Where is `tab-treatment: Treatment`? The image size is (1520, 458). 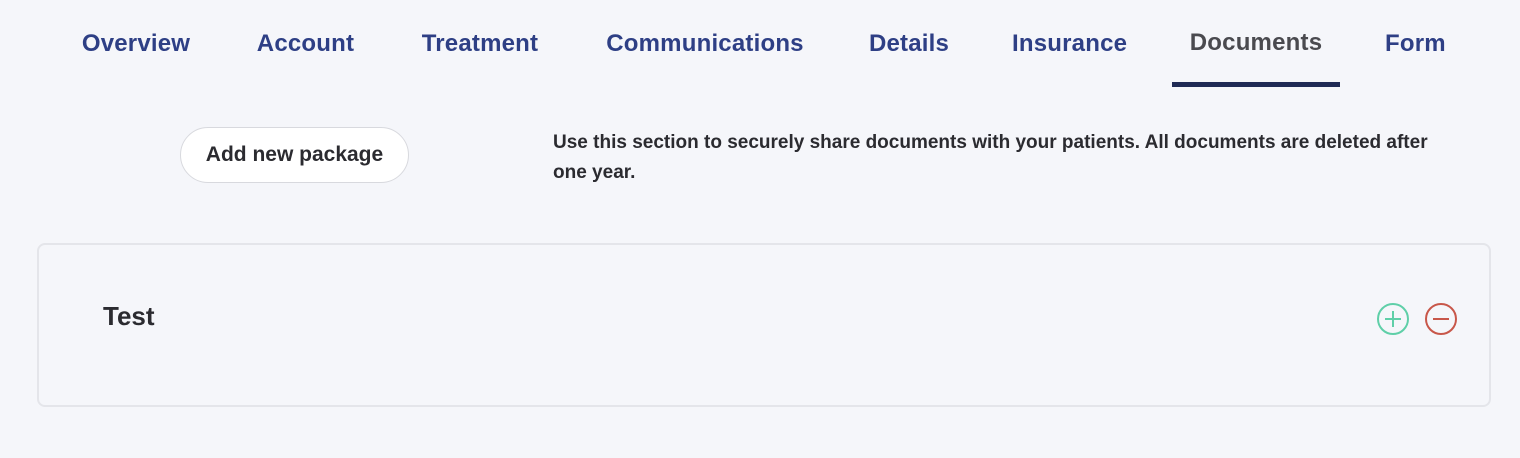 tab-treatment: Treatment is located at coordinates (480, 59).